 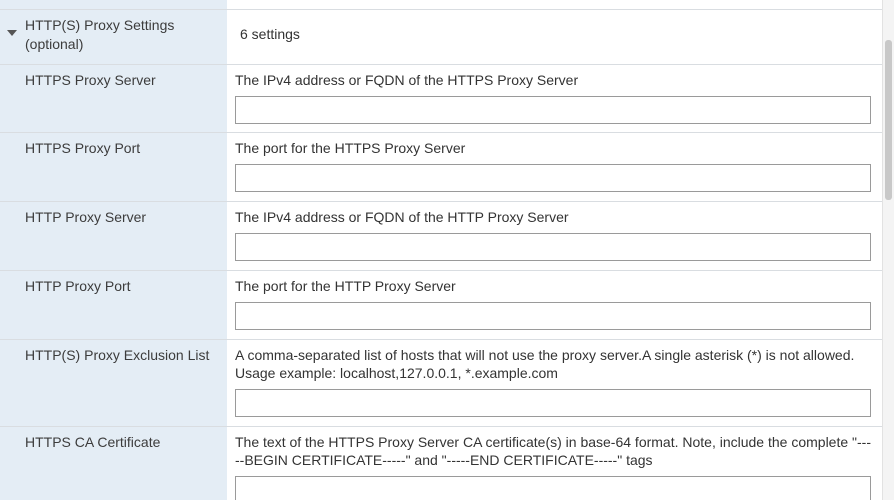 What do you see at coordinates (86, 217) in the screenshot?
I see `setting-label: HTTP Proxy Server` at bounding box center [86, 217].